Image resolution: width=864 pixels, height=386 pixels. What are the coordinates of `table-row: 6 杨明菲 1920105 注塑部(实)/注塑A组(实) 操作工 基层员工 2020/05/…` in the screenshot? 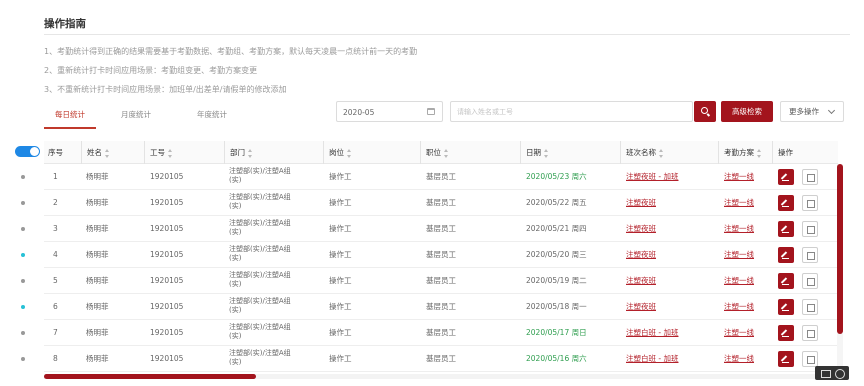 It's located at (441, 307).